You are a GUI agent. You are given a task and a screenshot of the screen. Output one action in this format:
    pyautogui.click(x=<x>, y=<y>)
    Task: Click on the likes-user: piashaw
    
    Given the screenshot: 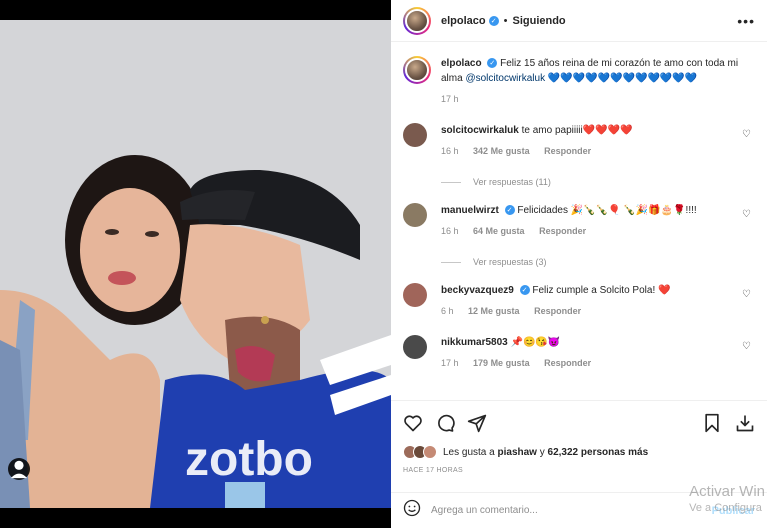 What is the action you would take?
    pyautogui.click(x=517, y=452)
    